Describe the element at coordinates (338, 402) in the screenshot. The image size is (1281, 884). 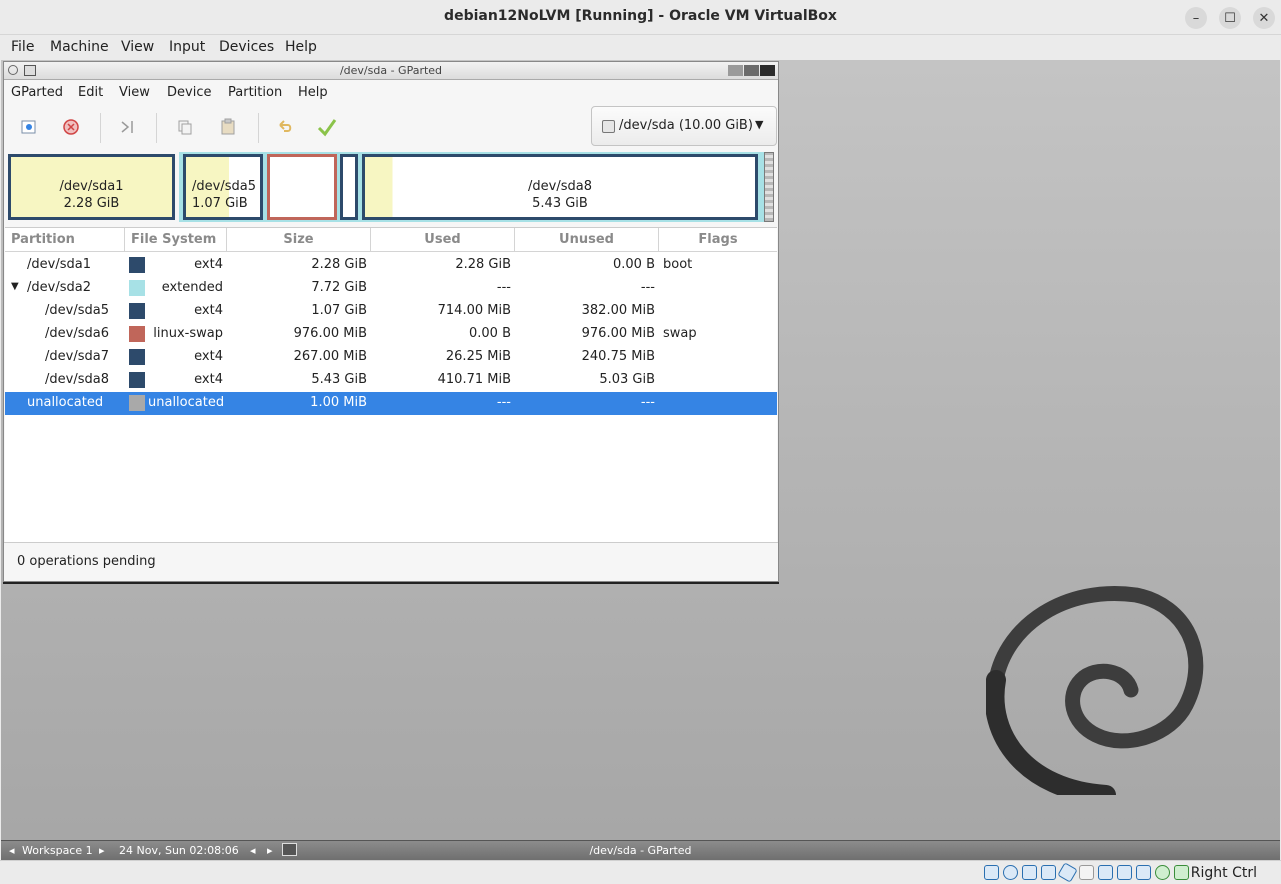
I see `size: 1.00 MiB` at that location.